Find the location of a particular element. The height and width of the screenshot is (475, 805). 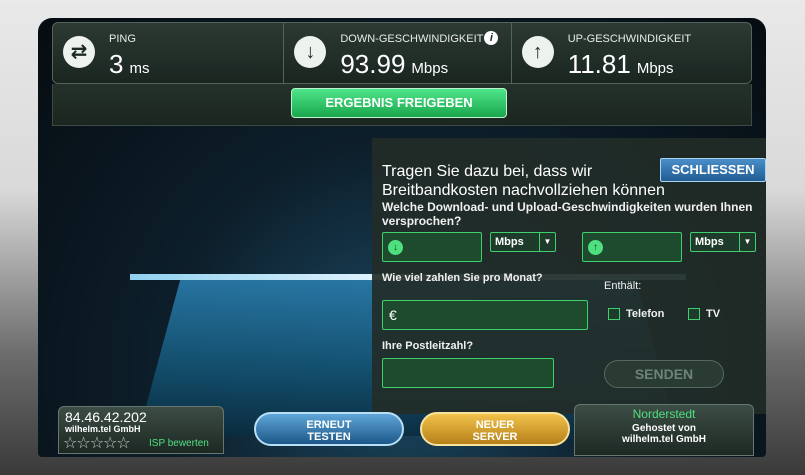

send-button: SENDEN is located at coordinates (664, 374).